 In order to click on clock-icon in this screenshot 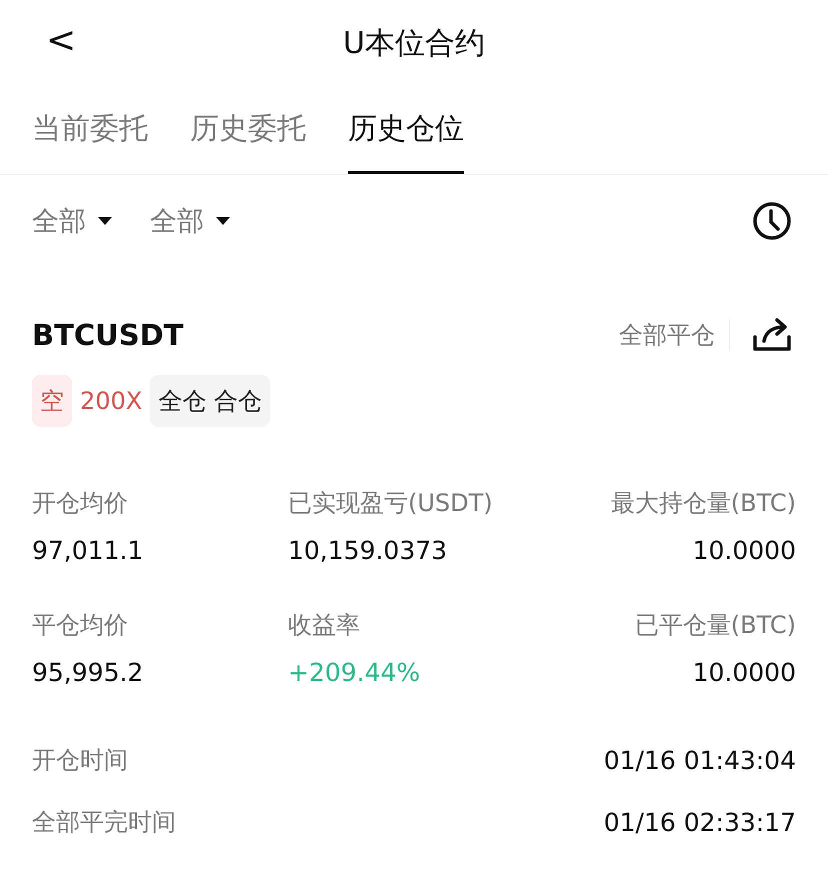, I will do `click(772, 221)`.